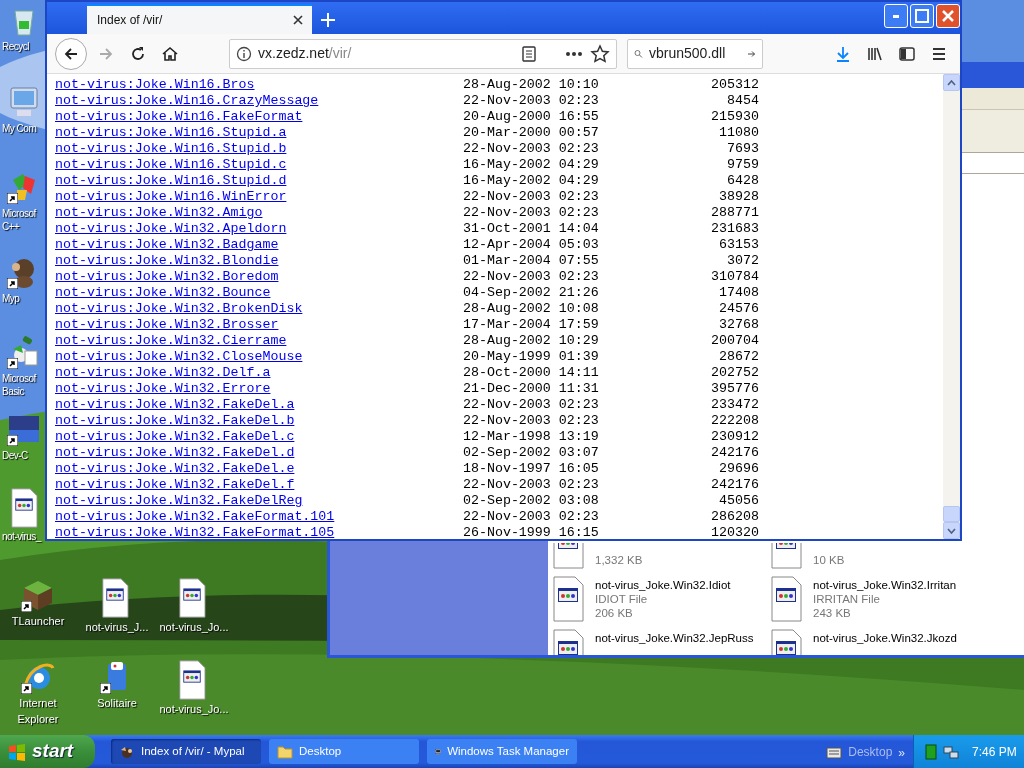 The image size is (1024, 768). I want to click on icon-label: Explorer, so click(38, 719).